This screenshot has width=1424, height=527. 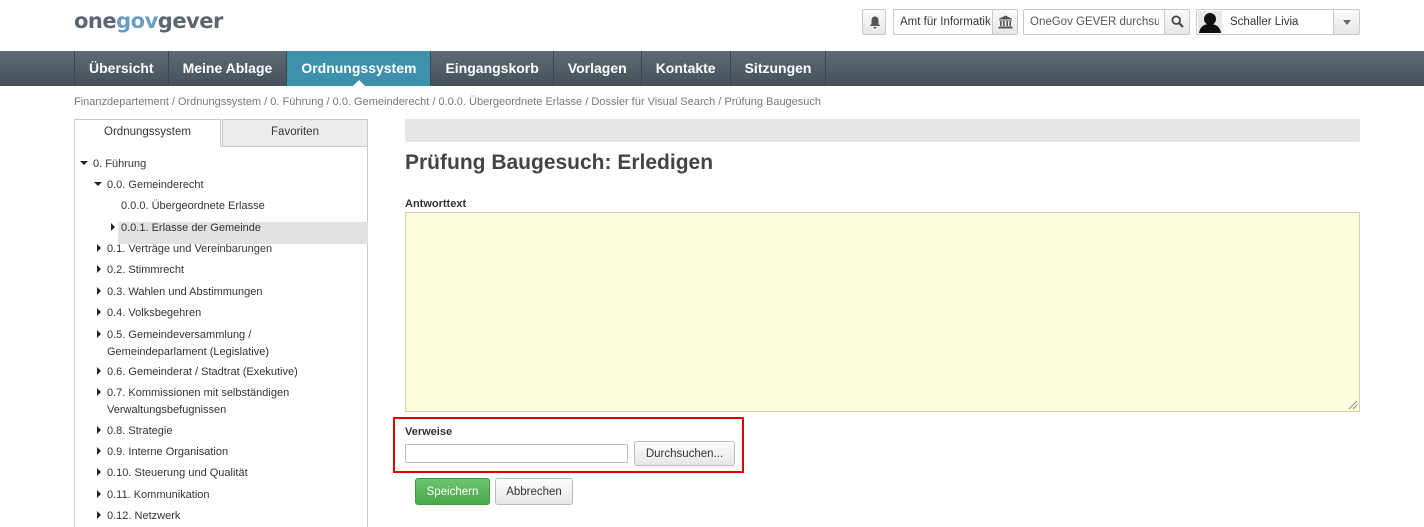 What do you see at coordinates (168, 452) in the screenshot?
I see `tree-item-label: 0.9. Interne Organisation` at bounding box center [168, 452].